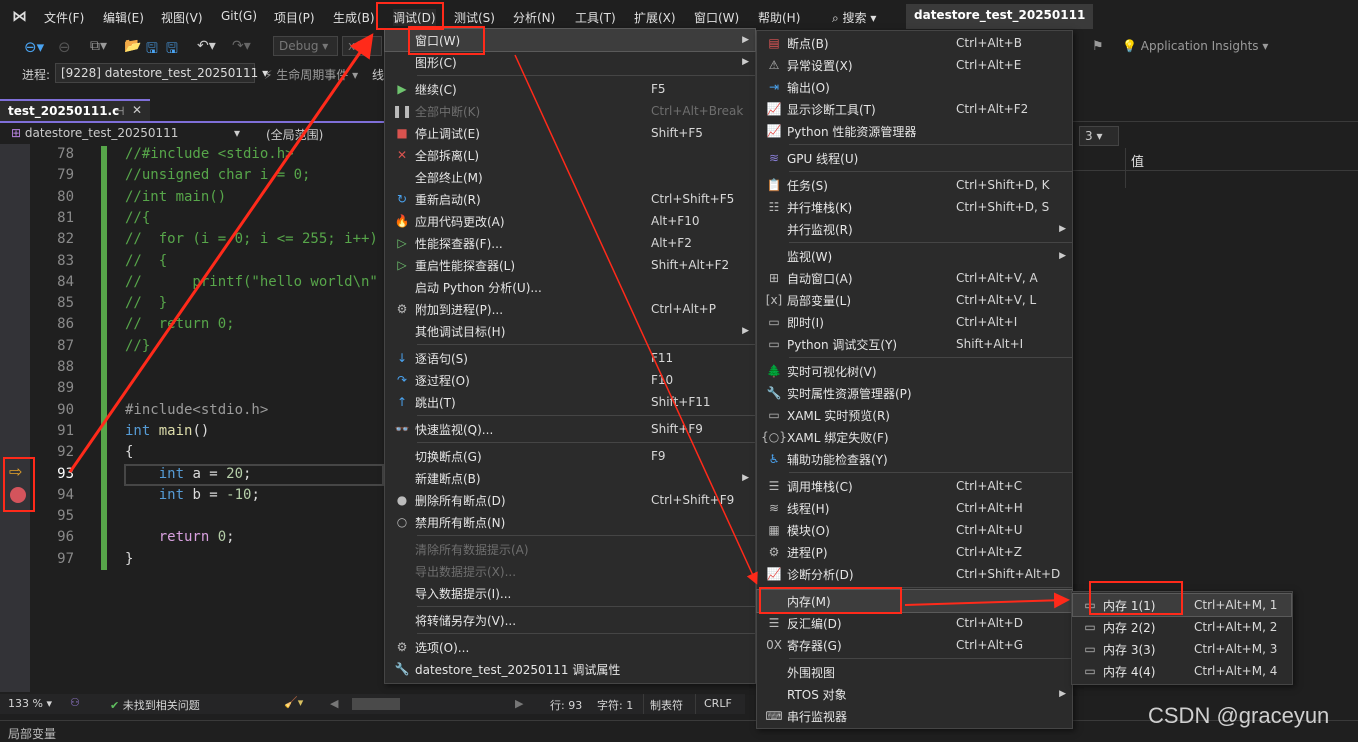 The image size is (1358, 742). I want to click on menu-item: ✕ 全部拆离(L), so click(570, 155).